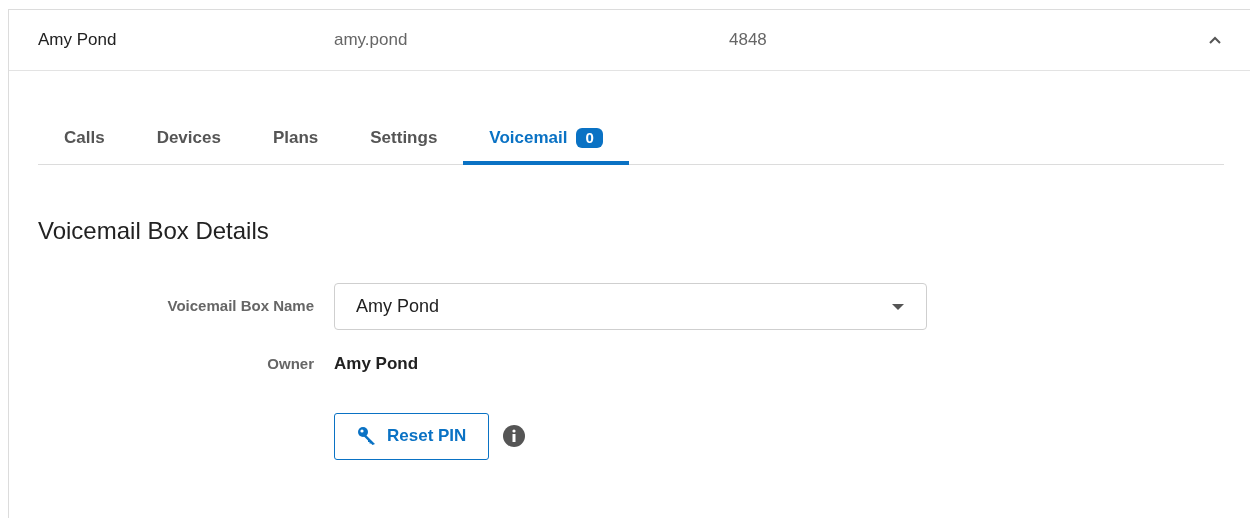 This screenshot has width=1250, height=518. Describe the element at coordinates (412, 436) in the screenshot. I see `reset-pin-button: Reset PIN` at that location.